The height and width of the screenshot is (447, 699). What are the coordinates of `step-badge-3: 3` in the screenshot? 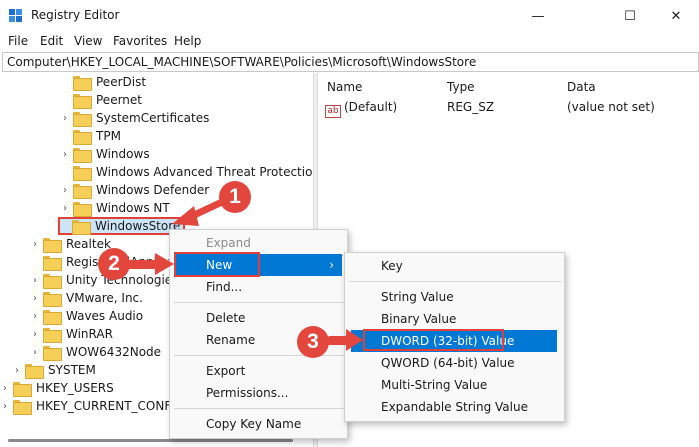 It's located at (313, 342).